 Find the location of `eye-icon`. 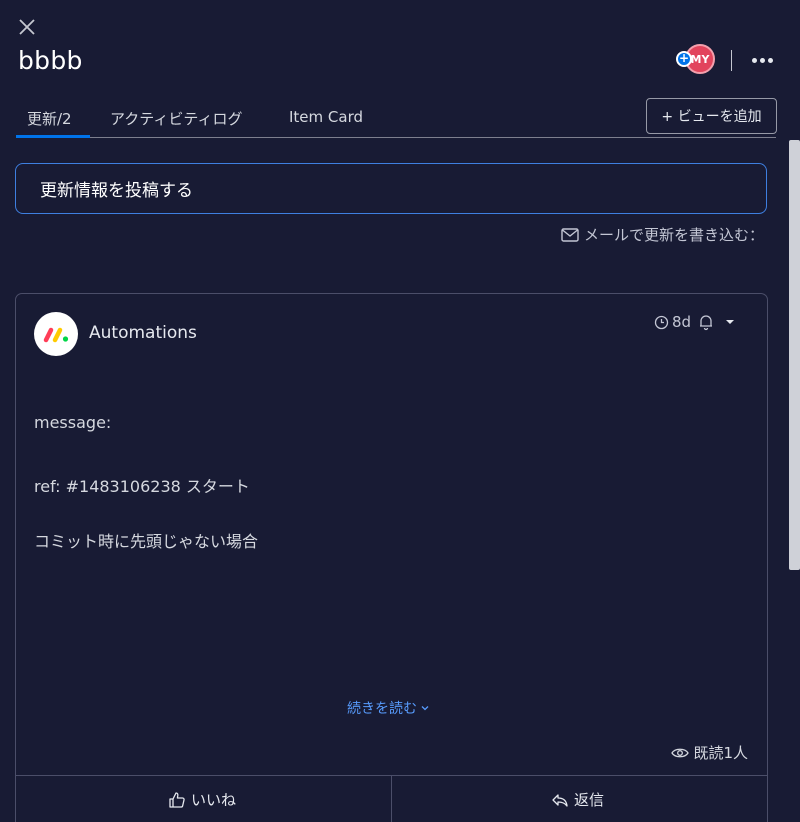

eye-icon is located at coordinates (680, 752).